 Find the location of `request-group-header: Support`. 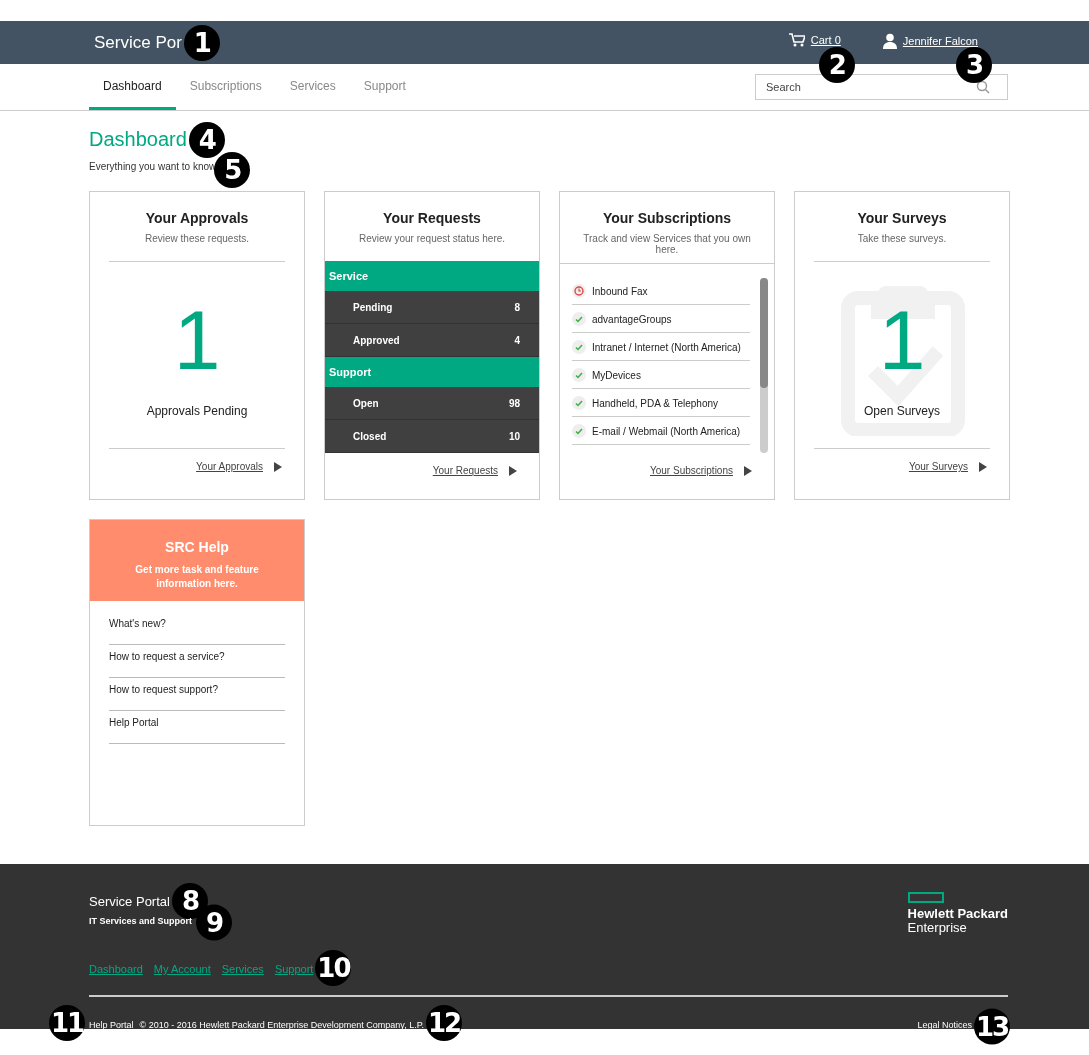

request-group-header: Support is located at coordinates (432, 372).